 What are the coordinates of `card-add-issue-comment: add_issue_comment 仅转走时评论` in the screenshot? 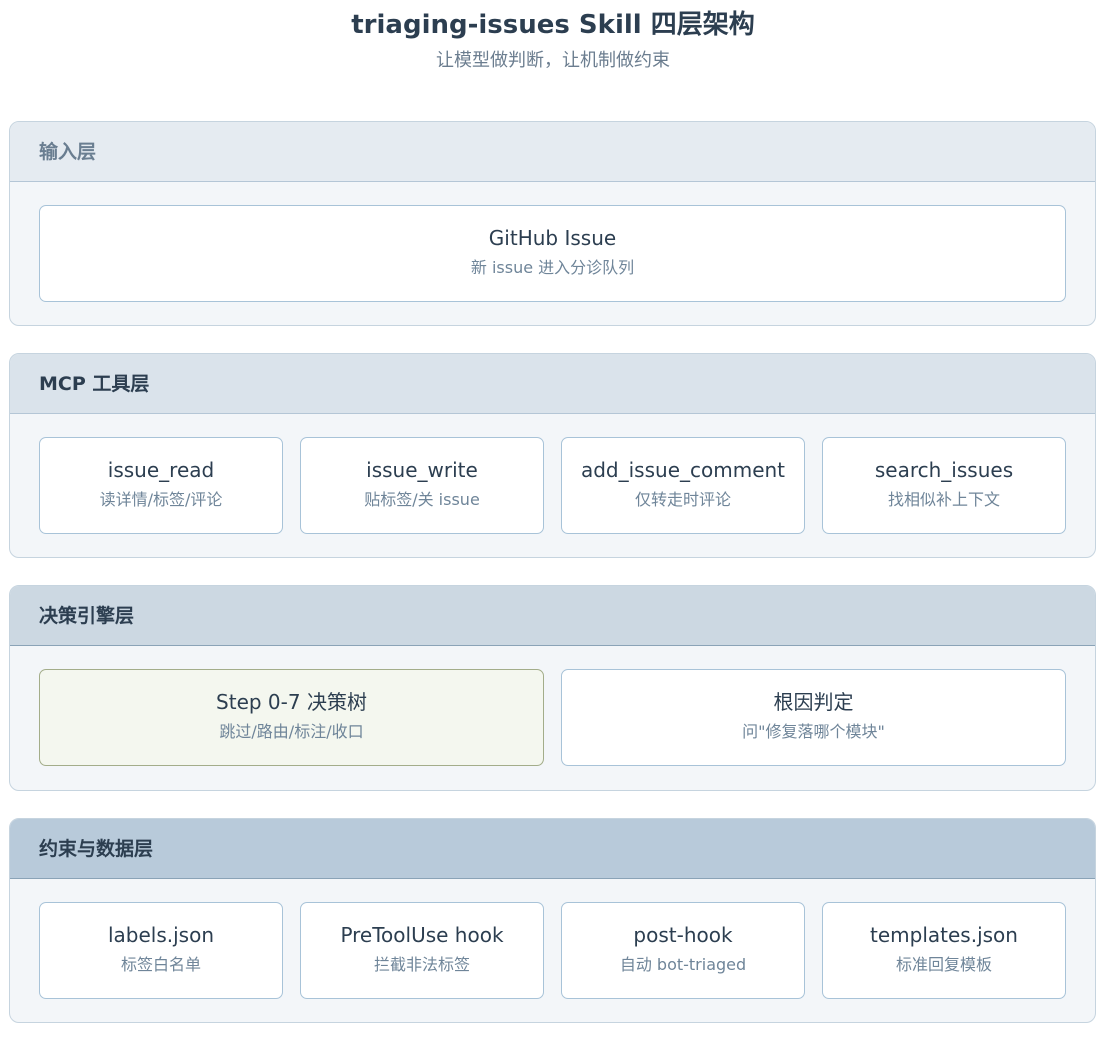 It's located at (683, 485).